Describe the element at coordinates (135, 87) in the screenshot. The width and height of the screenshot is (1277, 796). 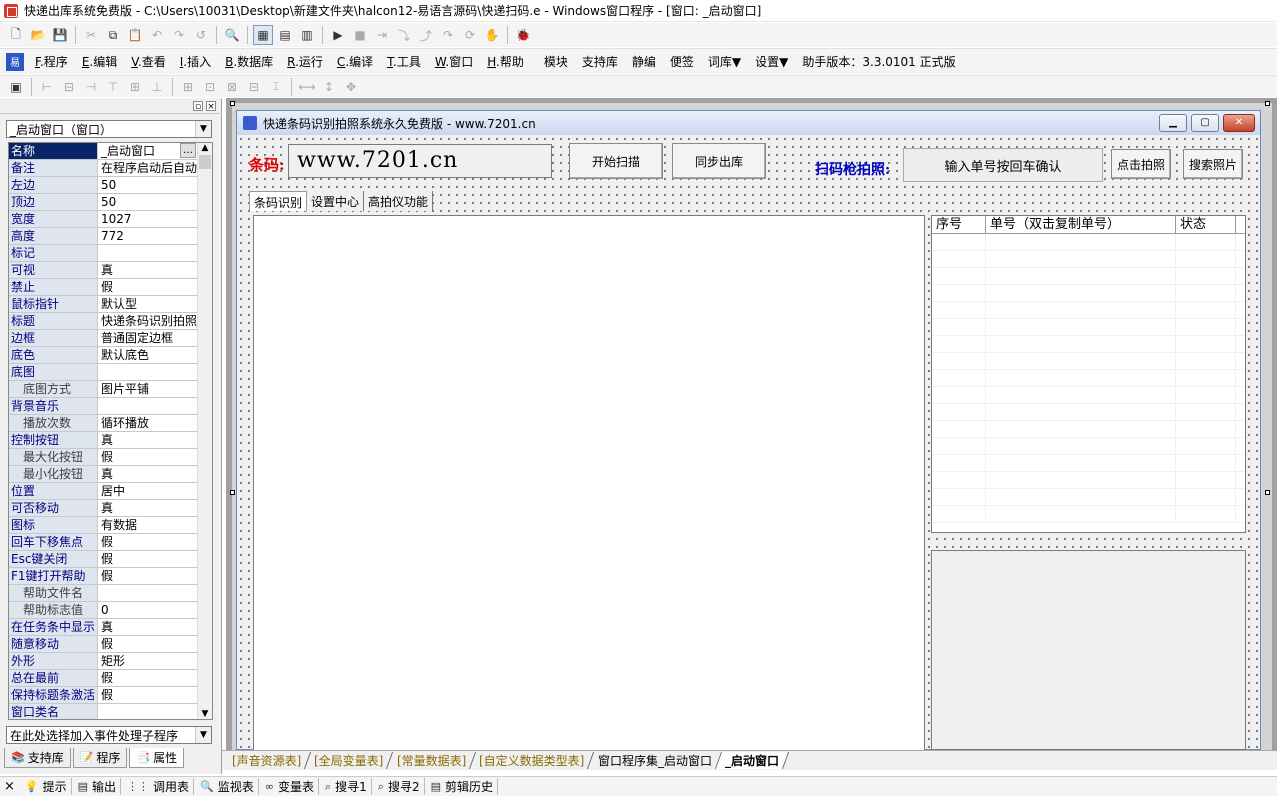
I see `align-middle-icon: ⊞` at that location.